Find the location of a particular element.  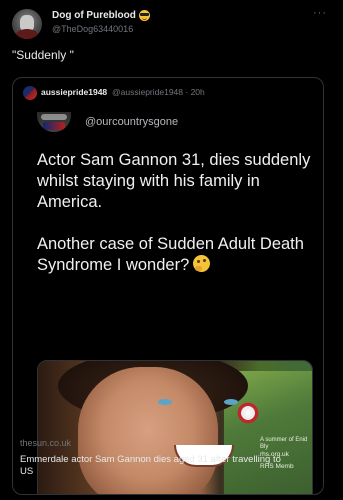

flower-graphic is located at coordinates (248, 413).